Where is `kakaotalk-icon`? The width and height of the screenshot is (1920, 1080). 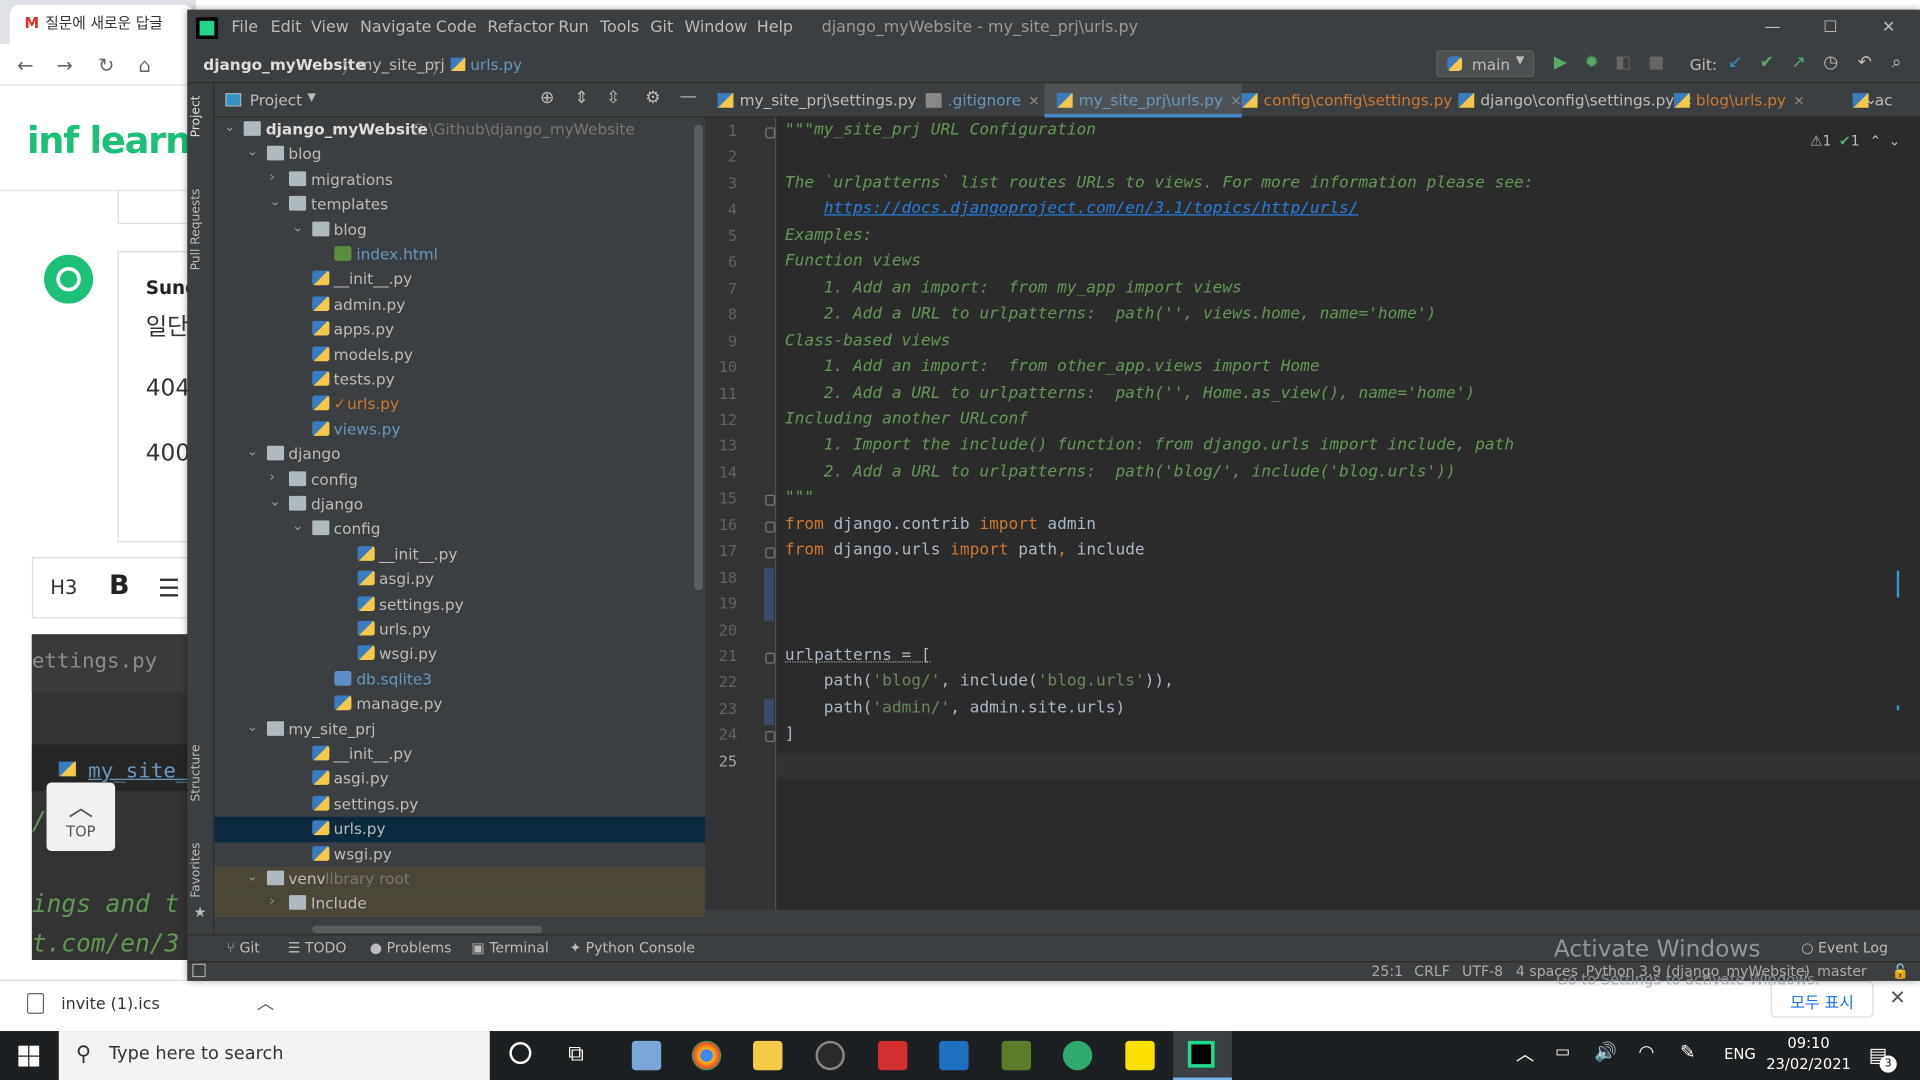 kakaotalk-icon is located at coordinates (1140, 1055).